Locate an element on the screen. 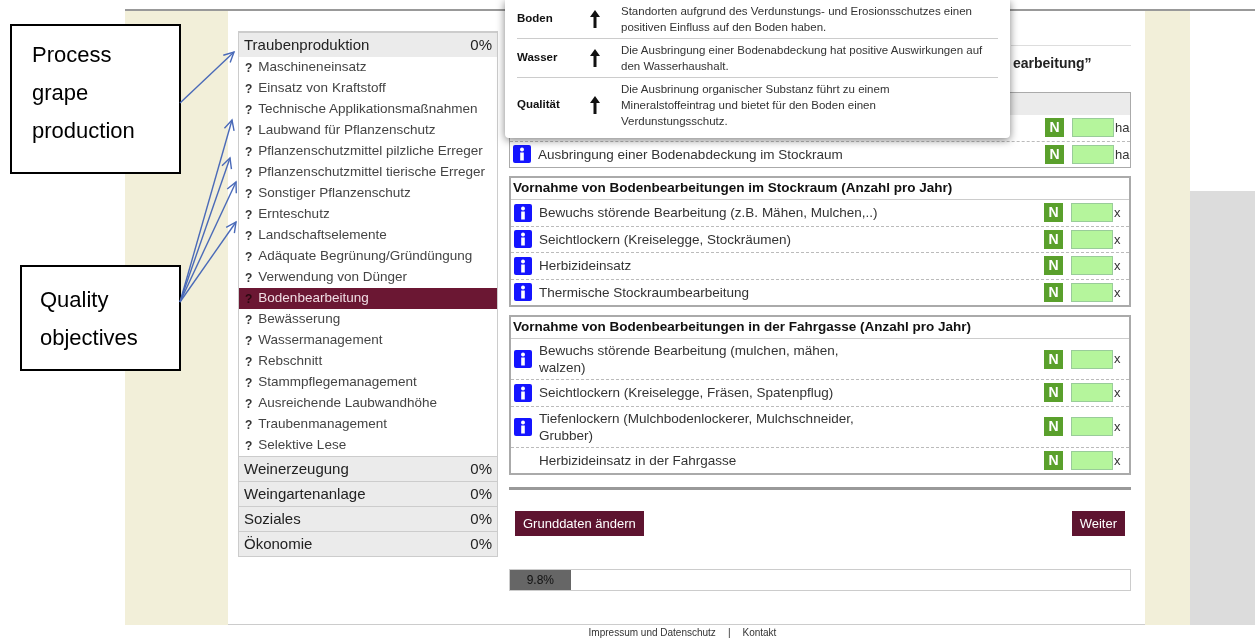  progress-fill: 9.8% is located at coordinates (540, 580).